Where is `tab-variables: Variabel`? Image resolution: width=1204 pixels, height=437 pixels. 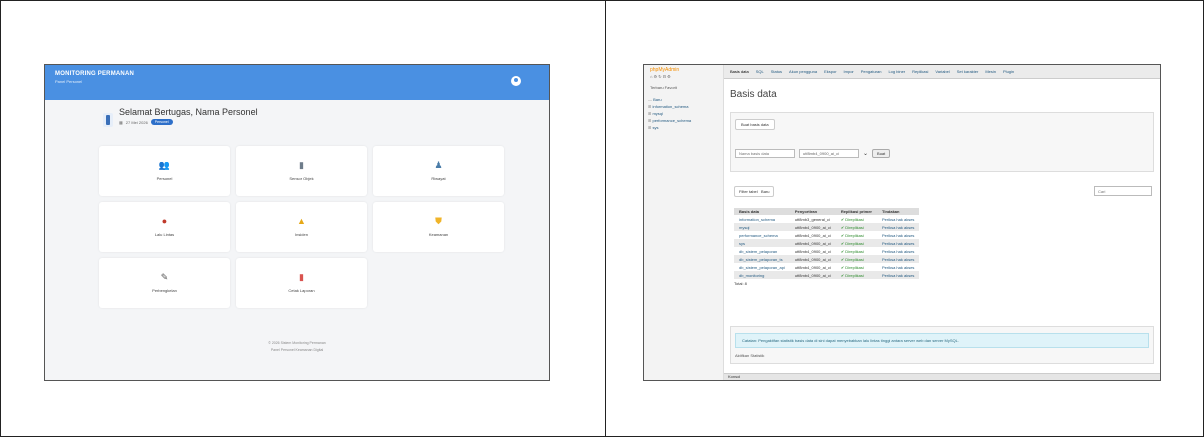
tab-variables: Variabel is located at coordinates (942, 71).